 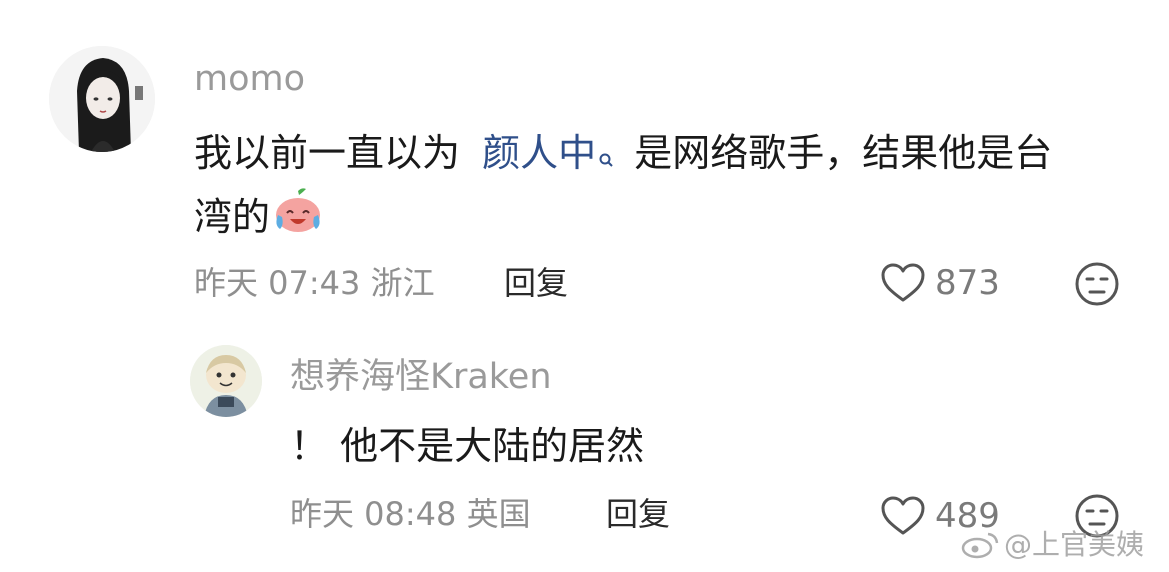 What do you see at coordinates (659, 219) in the screenshot?
I see `comment-line-2: 湾的` at bounding box center [659, 219].